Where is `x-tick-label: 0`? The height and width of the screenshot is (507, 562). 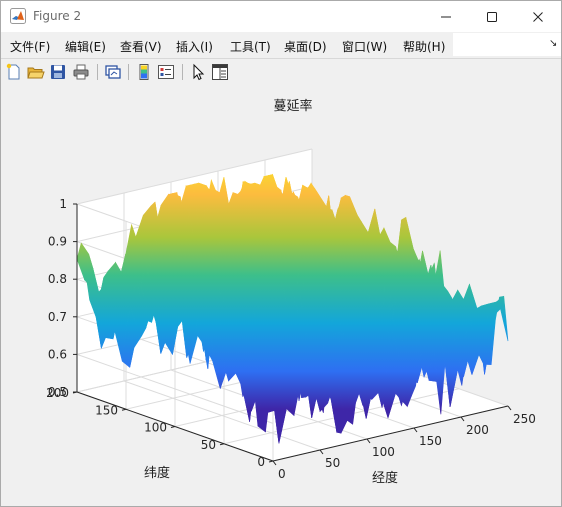
x-tick-label: 0 is located at coordinates (282, 474).